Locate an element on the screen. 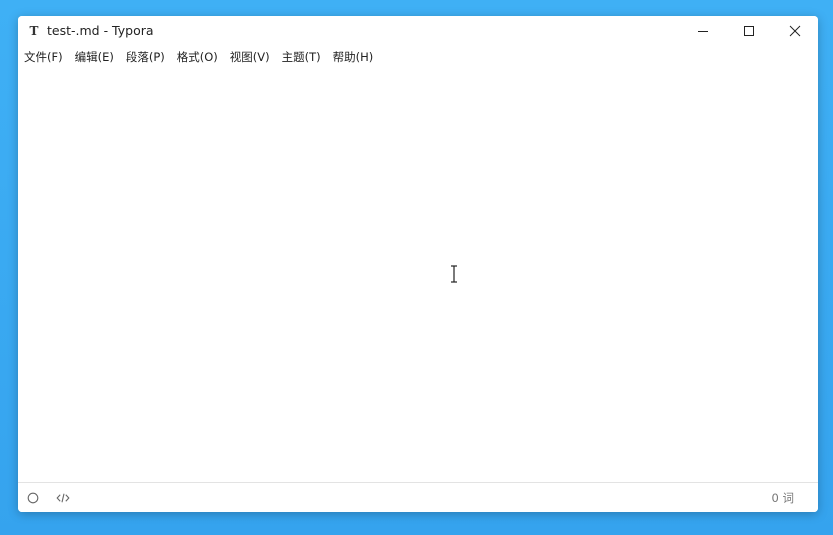 Image resolution: width=833 pixels, height=535 pixels. minimize-icon is located at coordinates (703, 31).